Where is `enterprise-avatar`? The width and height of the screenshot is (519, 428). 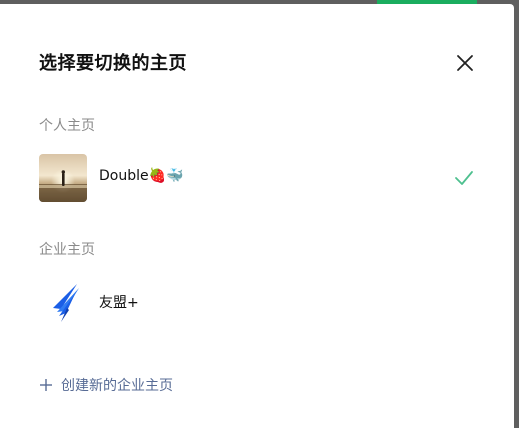
enterprise-avatar is located at coordinates (63, 302).